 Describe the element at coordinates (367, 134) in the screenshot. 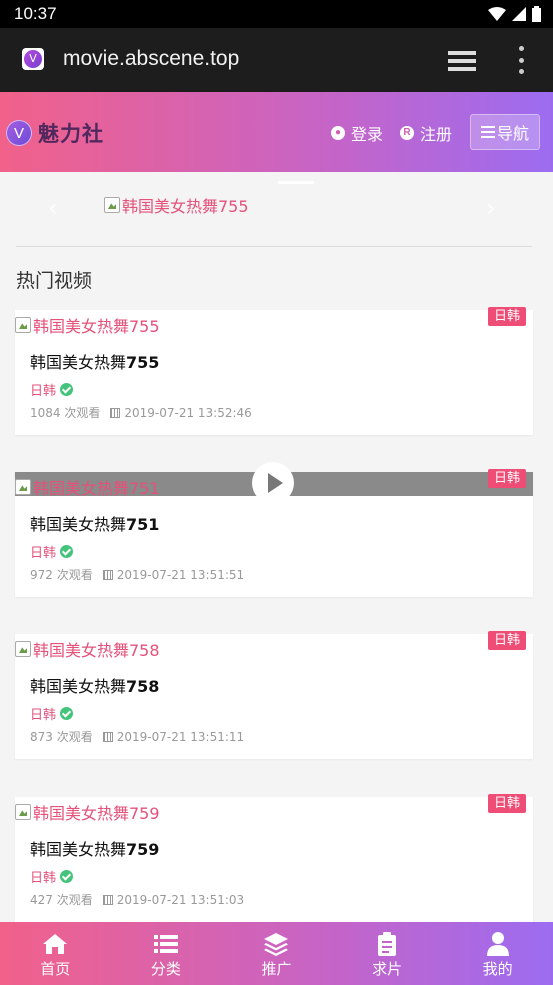

I see `login-label: 登录` at that location.